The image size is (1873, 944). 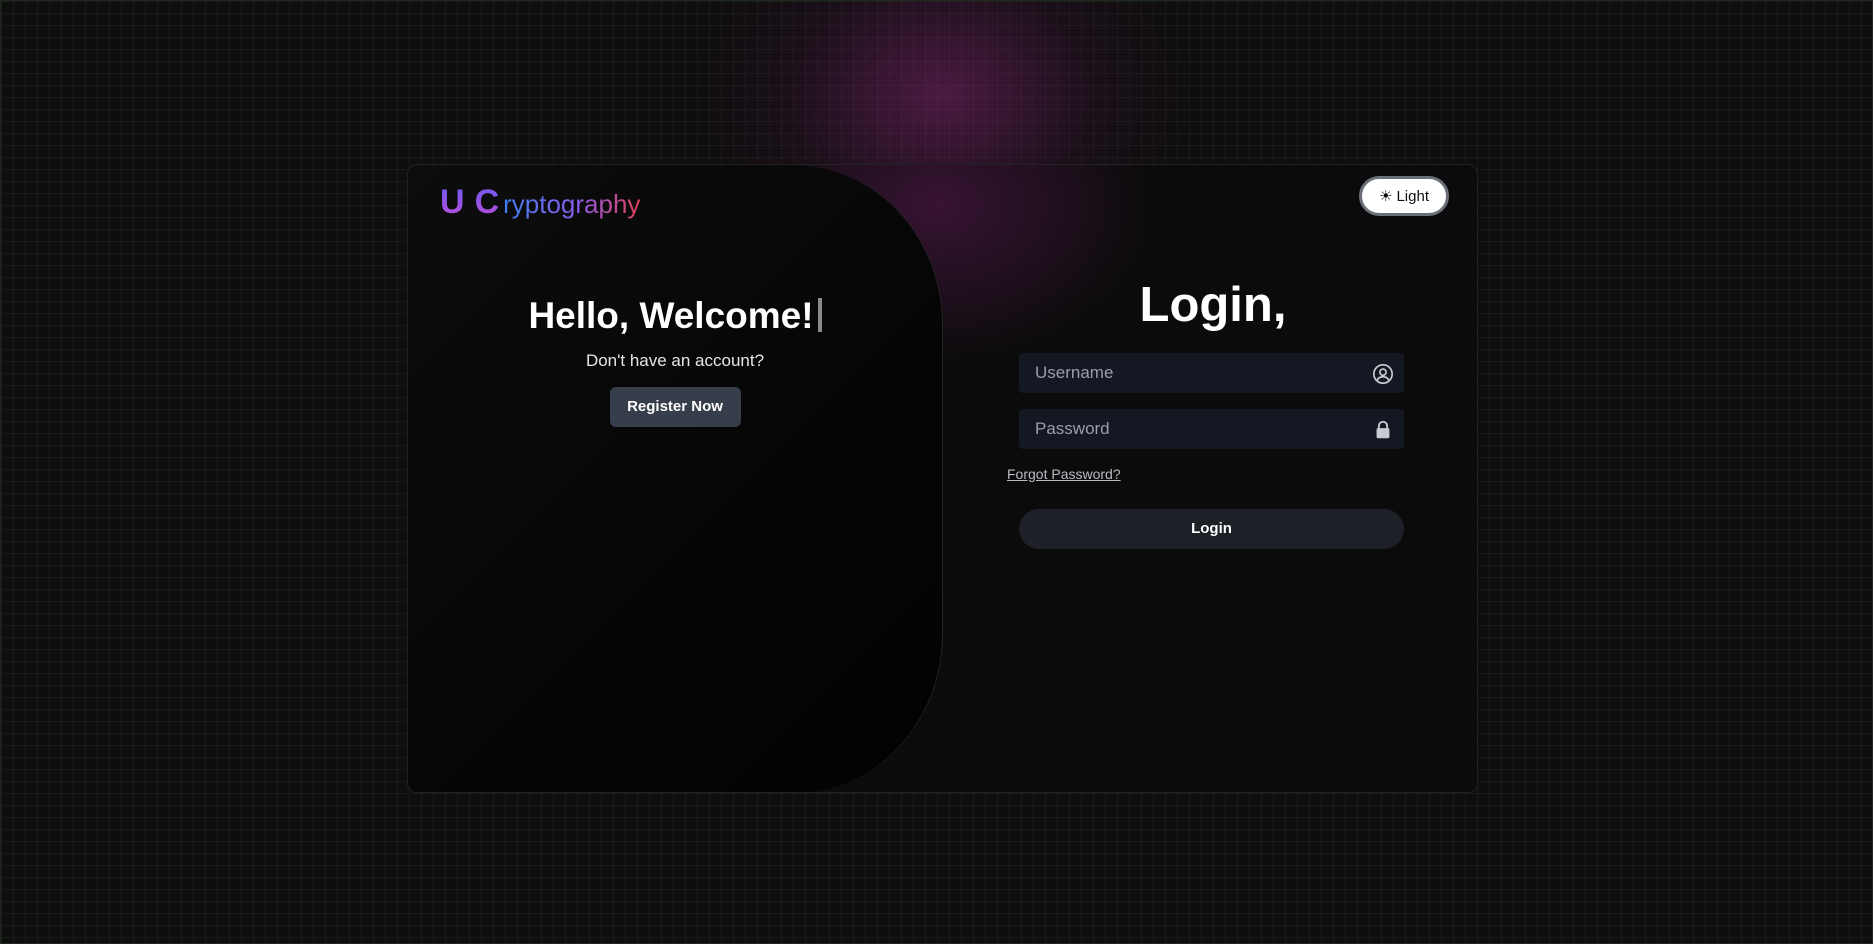 I want to click on logo-letter-u: U, so click(x=452, y=202).